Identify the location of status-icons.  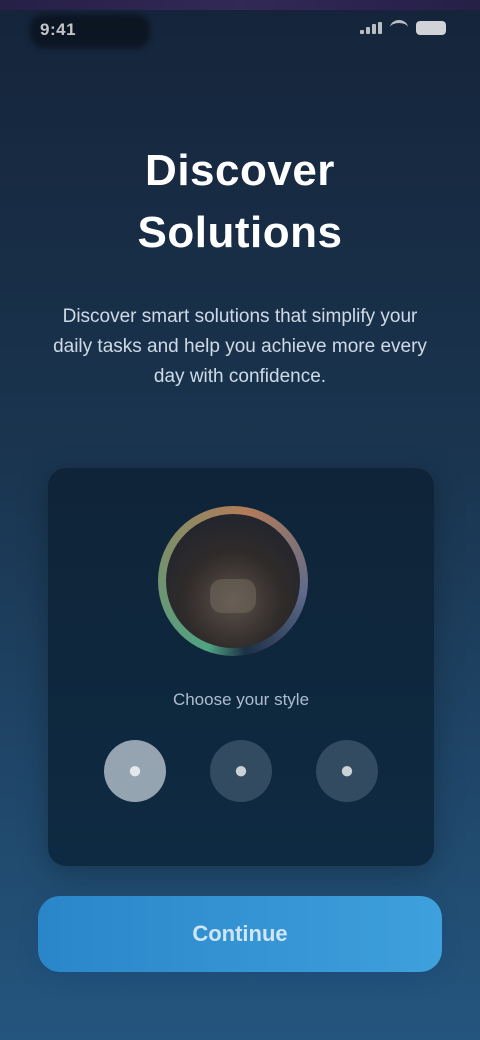
(403, 27).